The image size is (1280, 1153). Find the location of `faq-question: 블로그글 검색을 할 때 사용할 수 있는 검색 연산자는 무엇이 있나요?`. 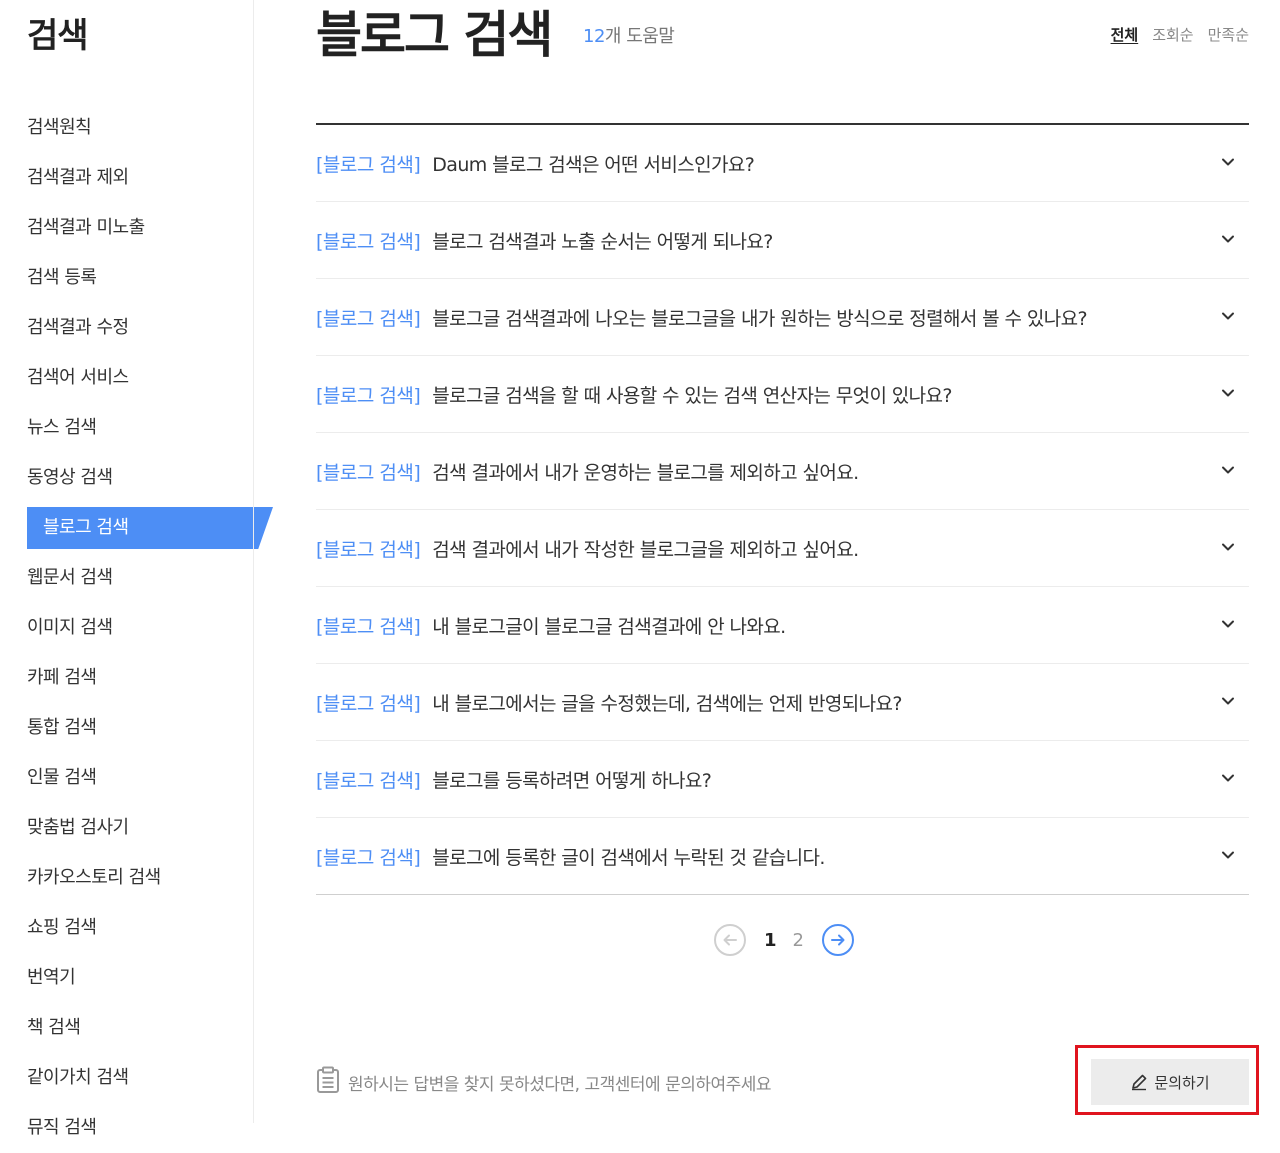

faq-question: 블로그글 검색을 할 때 사용할 수 있는 검색 연산자는 무엇이 있나요? is located at coordinates (692, 395).